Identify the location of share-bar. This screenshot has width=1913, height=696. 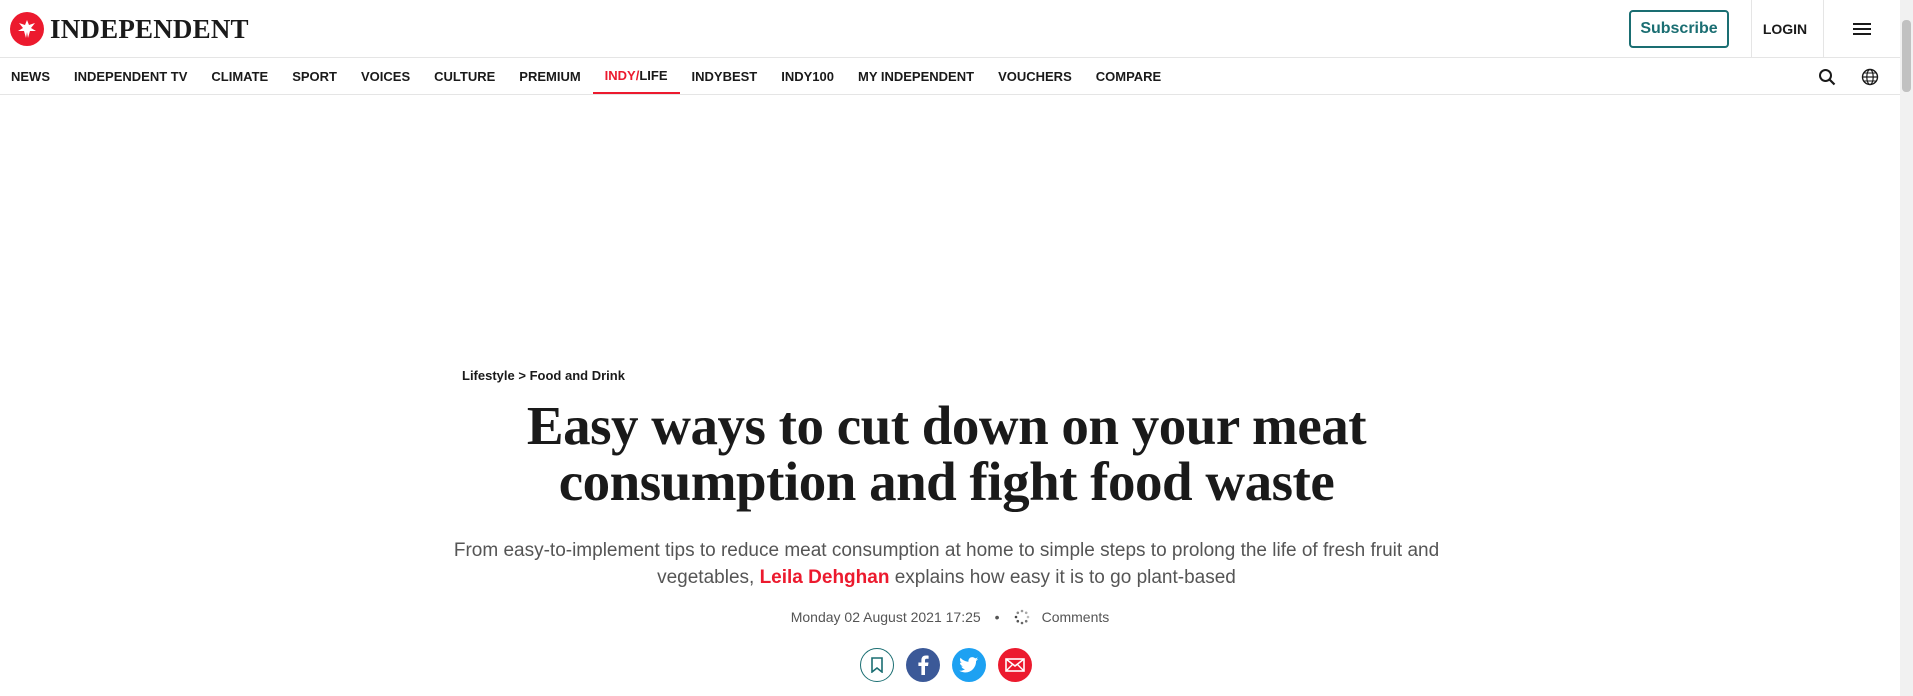
(952, 665).